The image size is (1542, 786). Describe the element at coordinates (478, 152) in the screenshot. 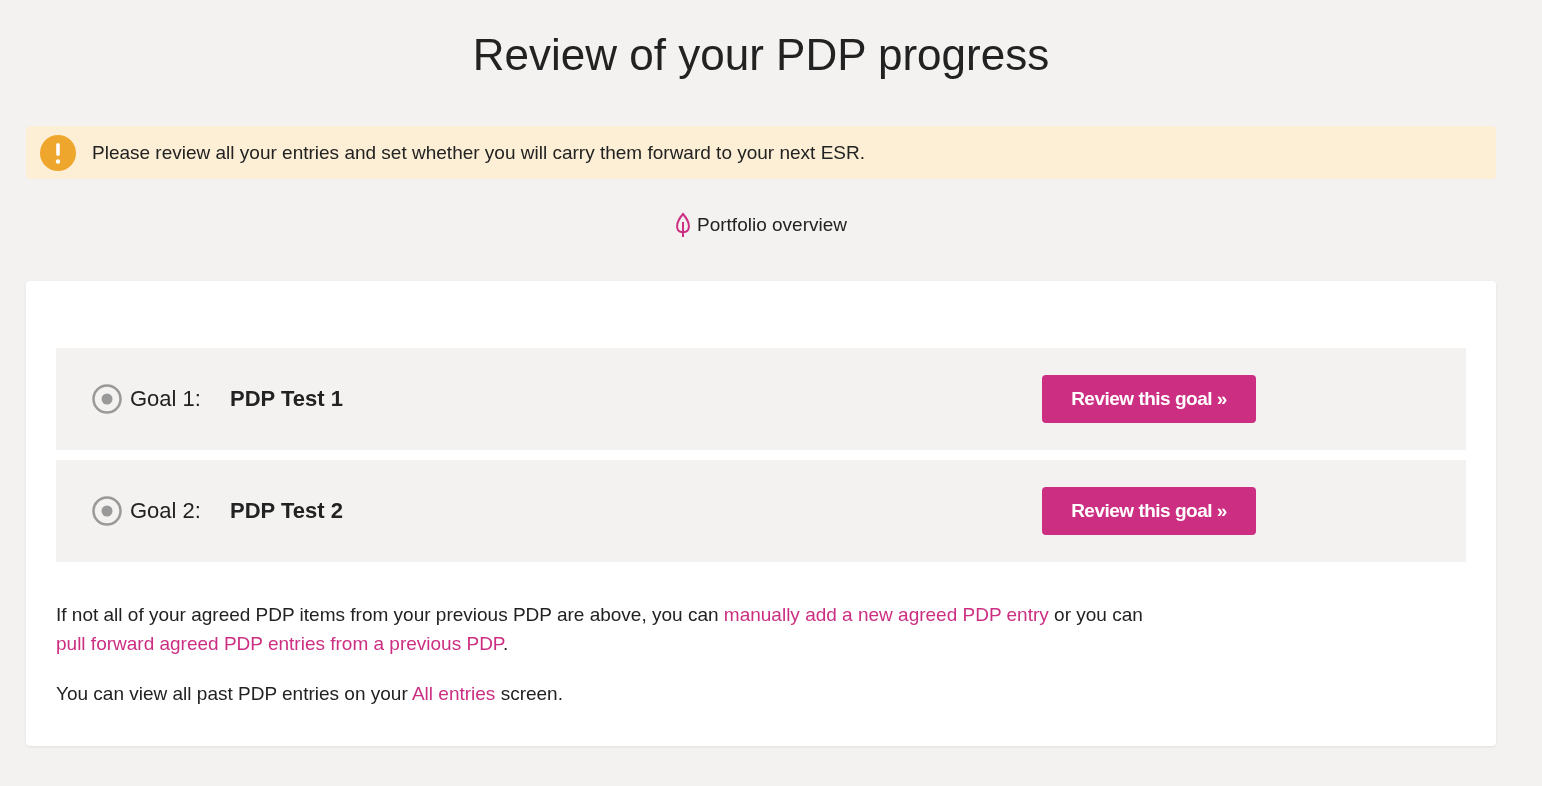

I see `alert-message: Please review all your entries and set whether you will carry them forward to your next ESR.` at that location.